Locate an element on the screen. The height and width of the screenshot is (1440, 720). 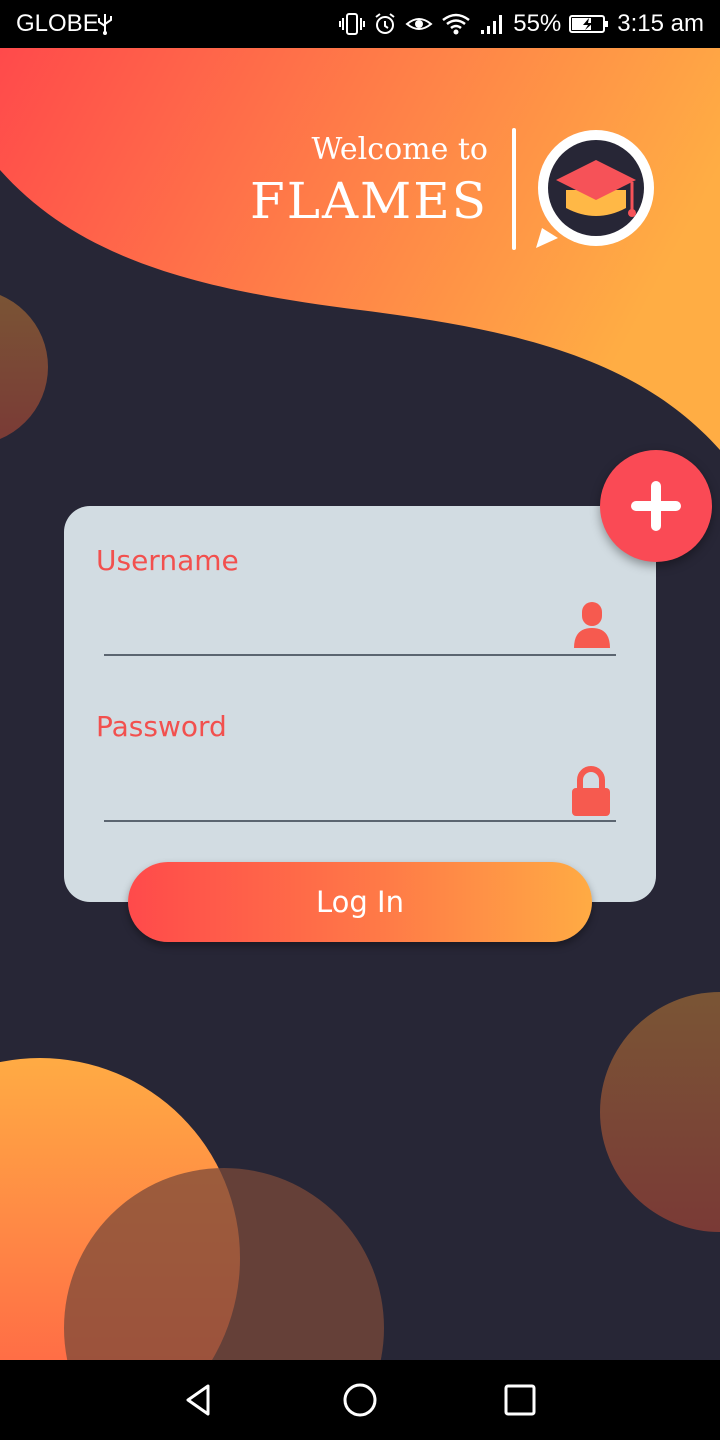
status-bar: GLOBE 55% 3:15 am is located at coordinates (360, 24).